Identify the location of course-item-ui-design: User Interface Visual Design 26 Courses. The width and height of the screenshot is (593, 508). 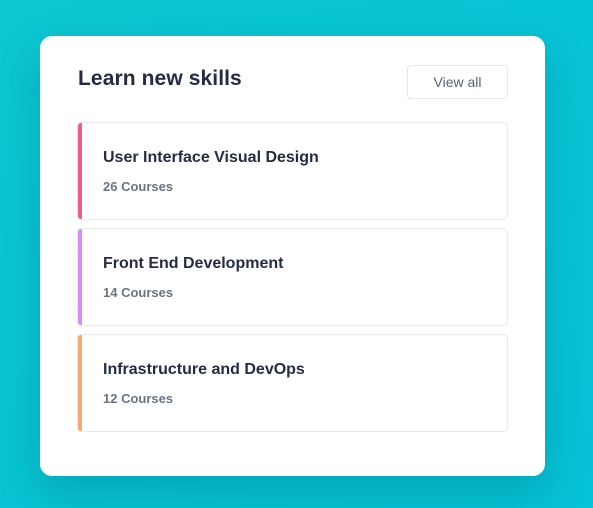
(292, 171).